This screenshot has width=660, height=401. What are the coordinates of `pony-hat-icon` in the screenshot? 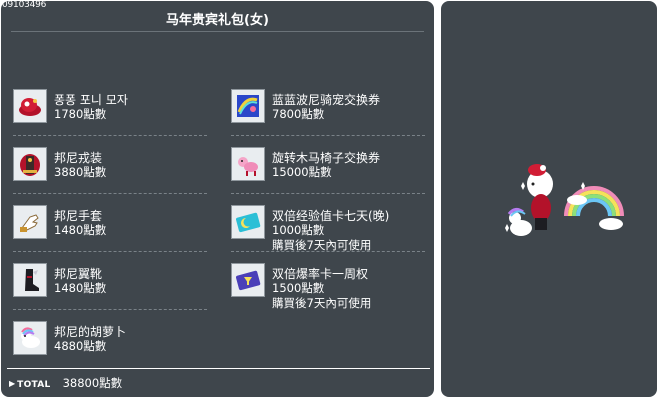 It's located at (30, 106).